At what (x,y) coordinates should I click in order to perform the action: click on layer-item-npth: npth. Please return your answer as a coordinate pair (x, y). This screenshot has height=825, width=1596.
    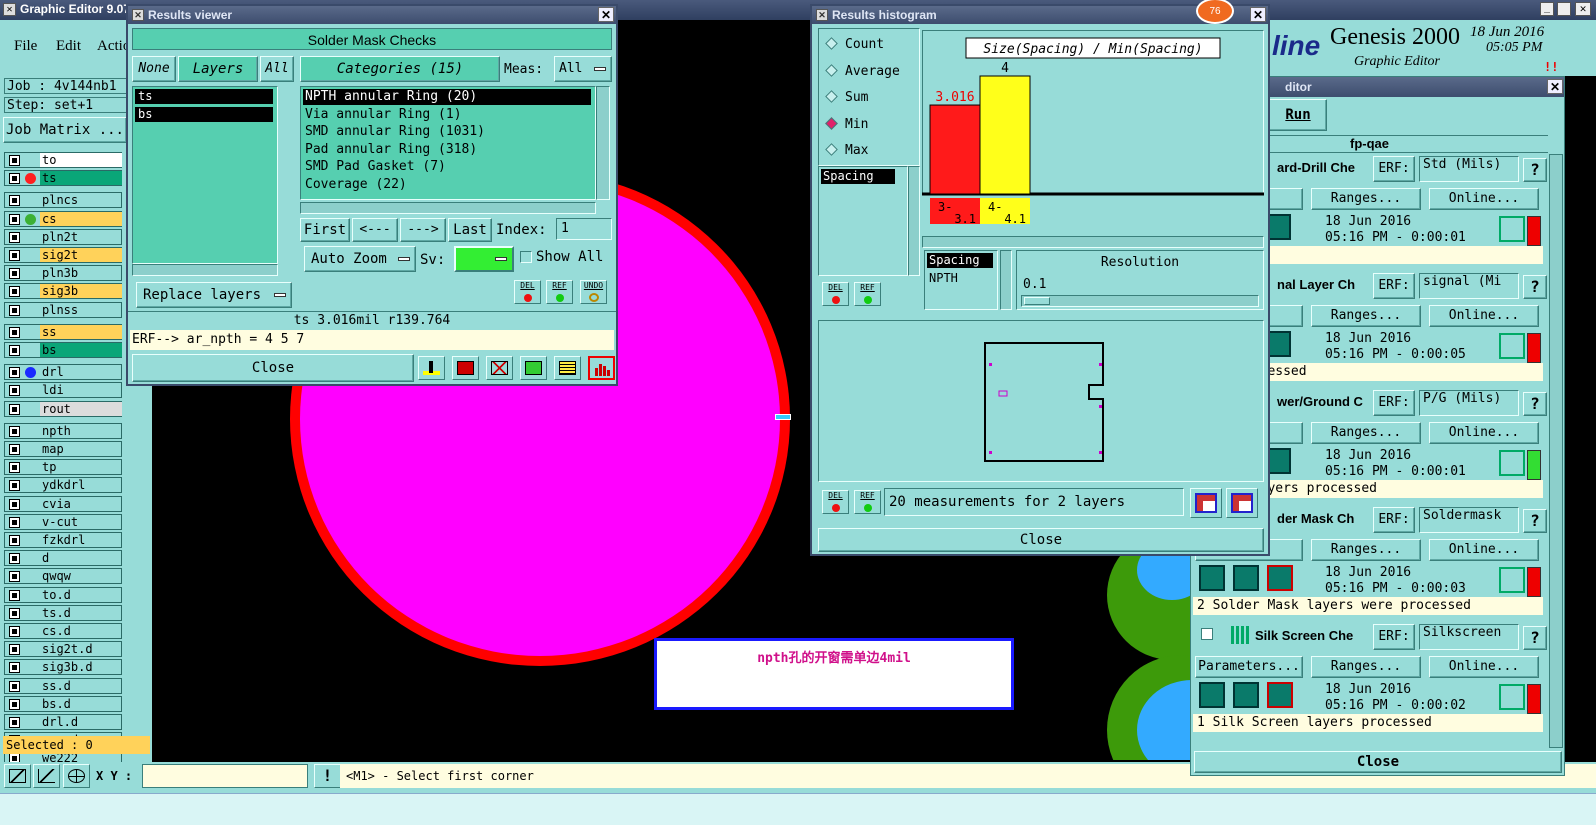
    Looking at the image, I should click on (63, 430).